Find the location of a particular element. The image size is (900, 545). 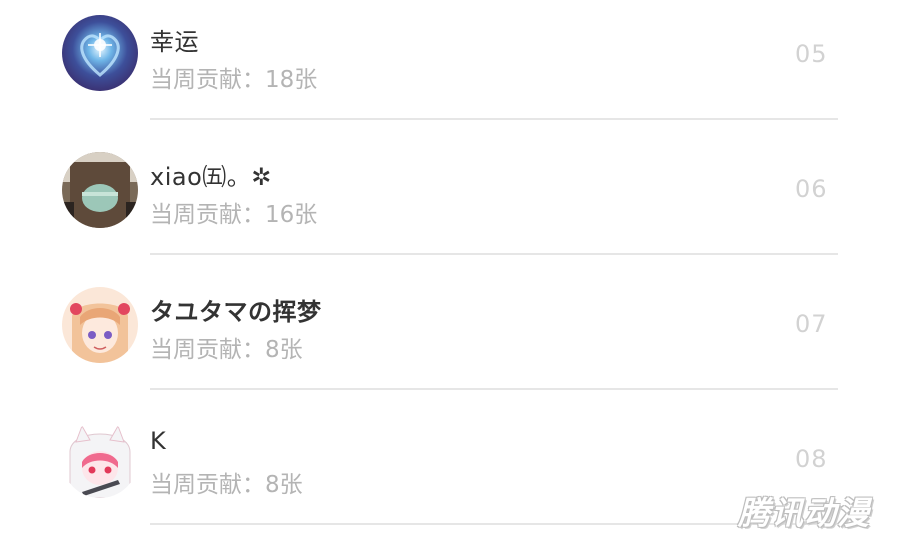

rank-number: 06 is located at coordinates (811, 189).